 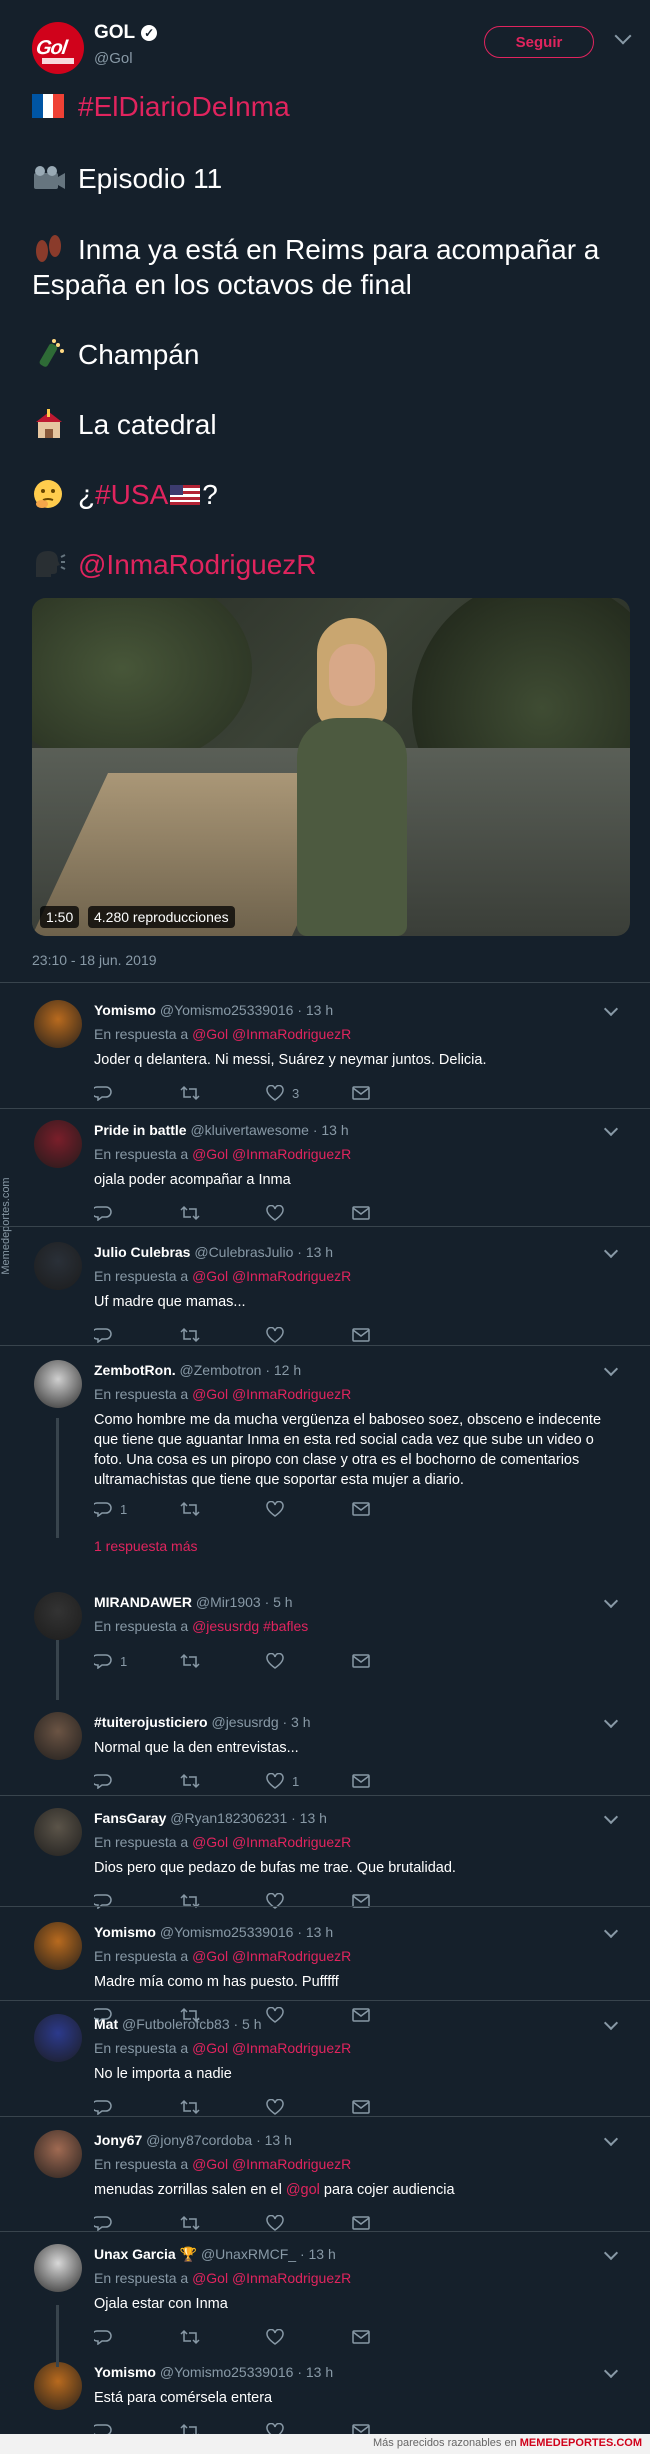 I want to click on reply-handle: @Futbolerofcb83 · 5 h, so click(x=192, y=2024).